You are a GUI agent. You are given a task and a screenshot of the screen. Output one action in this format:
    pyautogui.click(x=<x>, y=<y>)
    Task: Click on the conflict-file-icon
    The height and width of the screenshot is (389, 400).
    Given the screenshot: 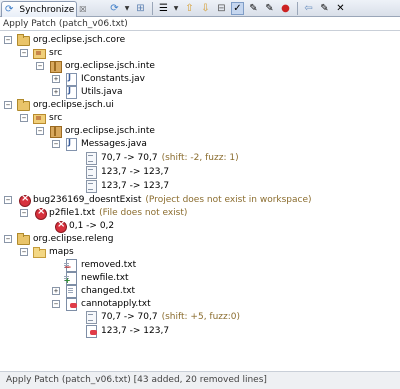 What is the action you would take?
    pyautogui.click(x=71, y=304)
    